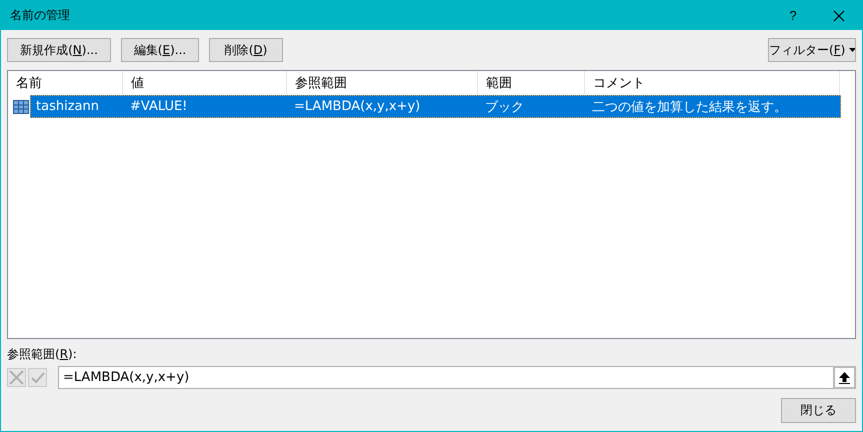  What do you see at coordinates (852, 50) in the screenshot?
I see `caret-icon` at bounding box center [852, 50].